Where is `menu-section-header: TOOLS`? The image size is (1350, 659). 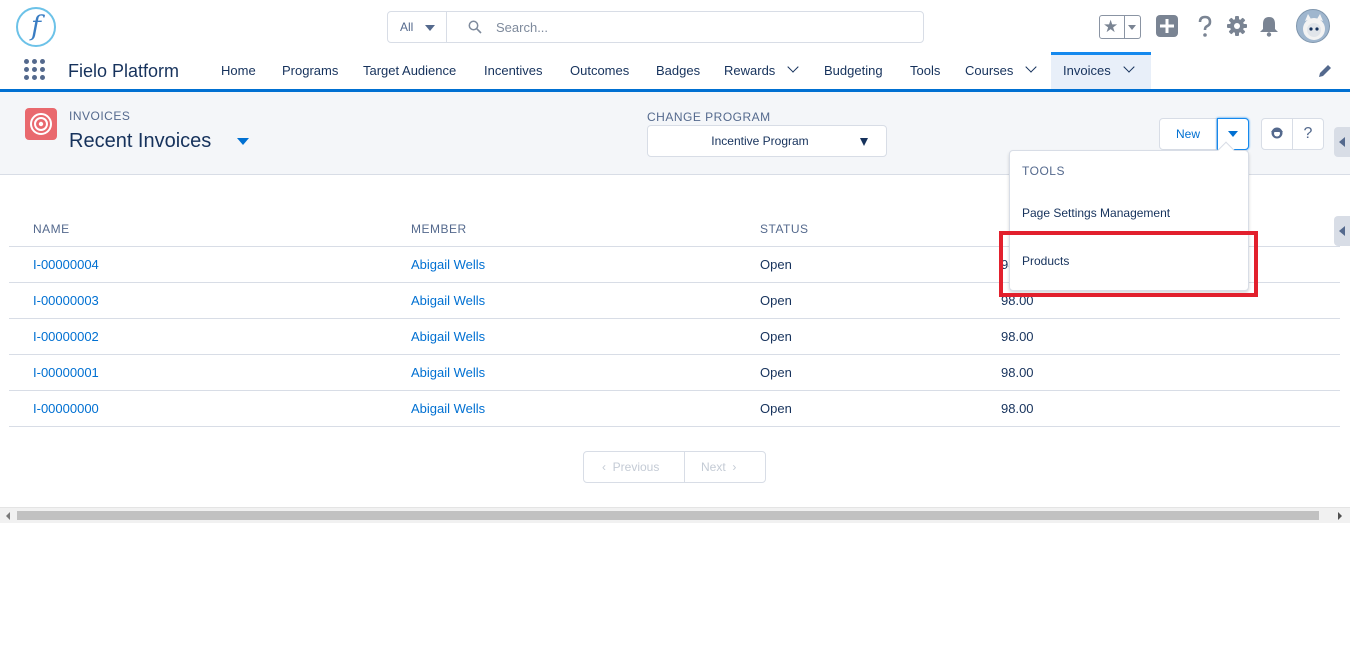 menu-section-header: TOOLS is located at coordinates (1043, 171).